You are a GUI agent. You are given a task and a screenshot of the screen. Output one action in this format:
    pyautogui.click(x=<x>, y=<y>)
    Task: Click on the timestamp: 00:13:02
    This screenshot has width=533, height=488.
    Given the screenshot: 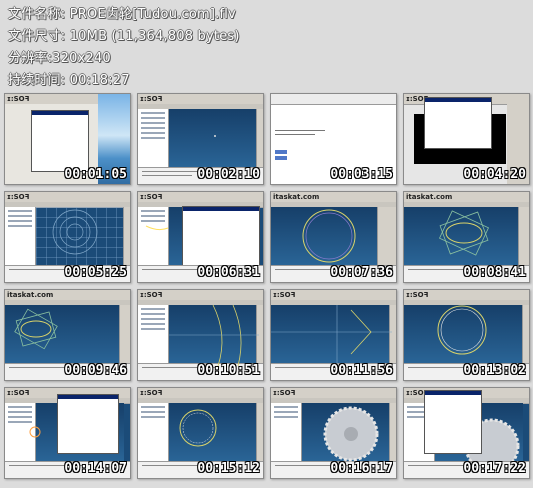 What is the action you would take?
    pyautogui.click(x=494, y=370)
    